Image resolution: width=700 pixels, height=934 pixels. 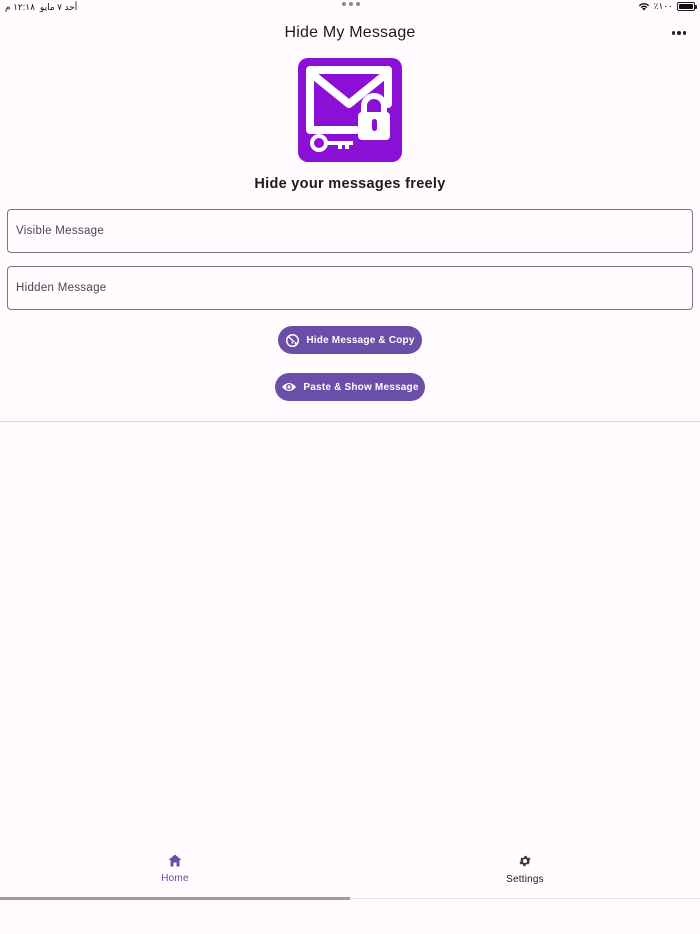 I want to click on paste-show-message-button: Paste & Show Message, so click(x=350, y=387).